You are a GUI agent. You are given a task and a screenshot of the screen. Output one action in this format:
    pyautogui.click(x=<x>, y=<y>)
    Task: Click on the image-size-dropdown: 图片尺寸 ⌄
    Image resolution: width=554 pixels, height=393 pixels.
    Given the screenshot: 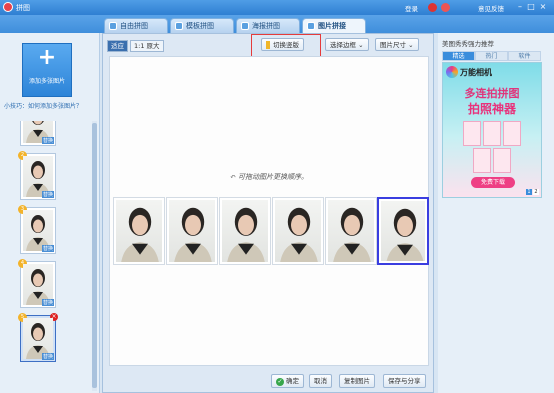 What is the action you would take?
    pyautogui.click(x=397, y=44)
    